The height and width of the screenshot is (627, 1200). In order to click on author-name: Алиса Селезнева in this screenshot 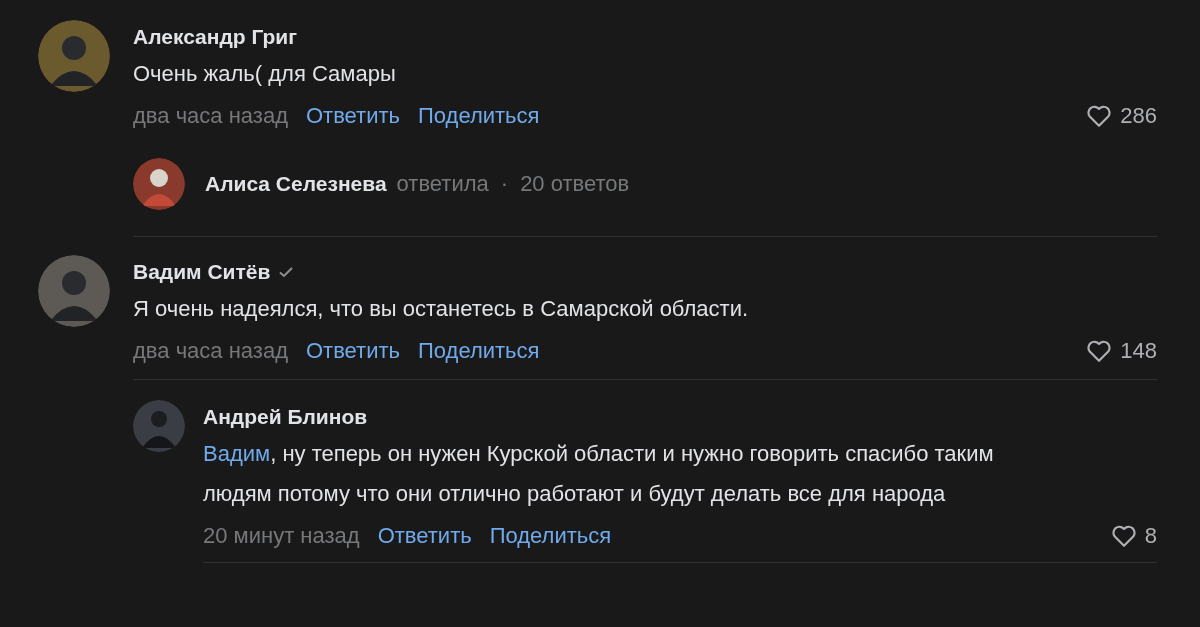, I will do `click(296, 184)`.